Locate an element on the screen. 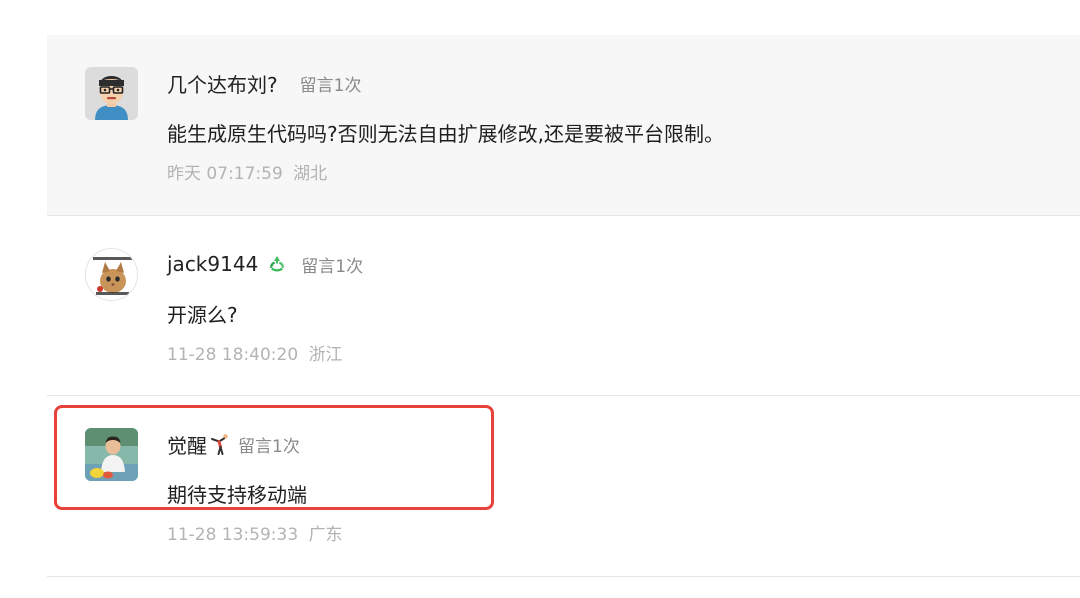 The image size is (1080, 598). comment-meta: 11-28 13:59:33 广东 is located at coordinates (255, 532).